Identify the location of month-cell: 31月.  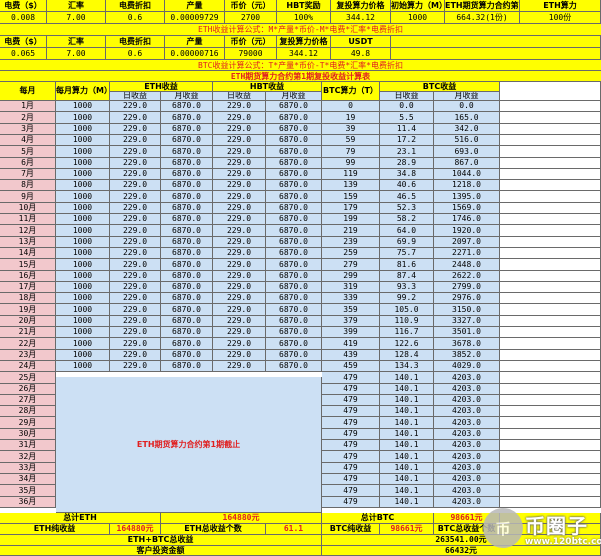
(28, 445).